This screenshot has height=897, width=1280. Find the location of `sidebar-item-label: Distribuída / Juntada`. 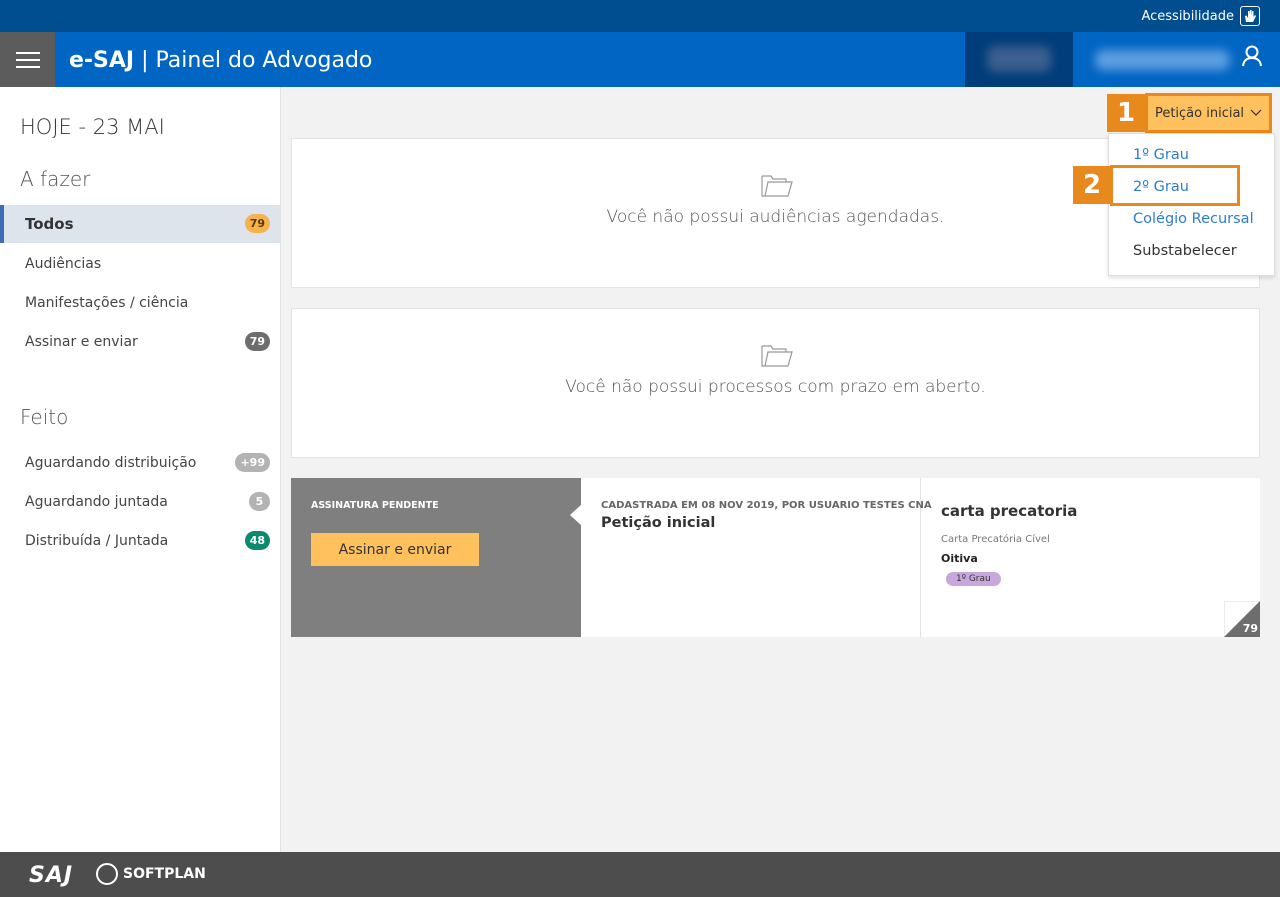

sidebar-item-label: Distribuída / Juntada is located at coordinates (97, 541).